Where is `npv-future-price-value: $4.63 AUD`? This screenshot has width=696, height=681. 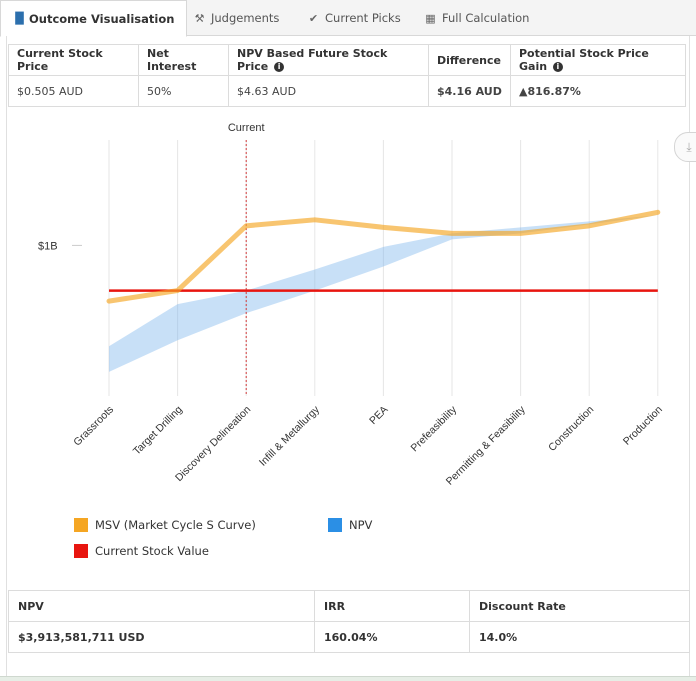 npv-future-price-value: $4.63 AUD is located at coordinates (328, 91).